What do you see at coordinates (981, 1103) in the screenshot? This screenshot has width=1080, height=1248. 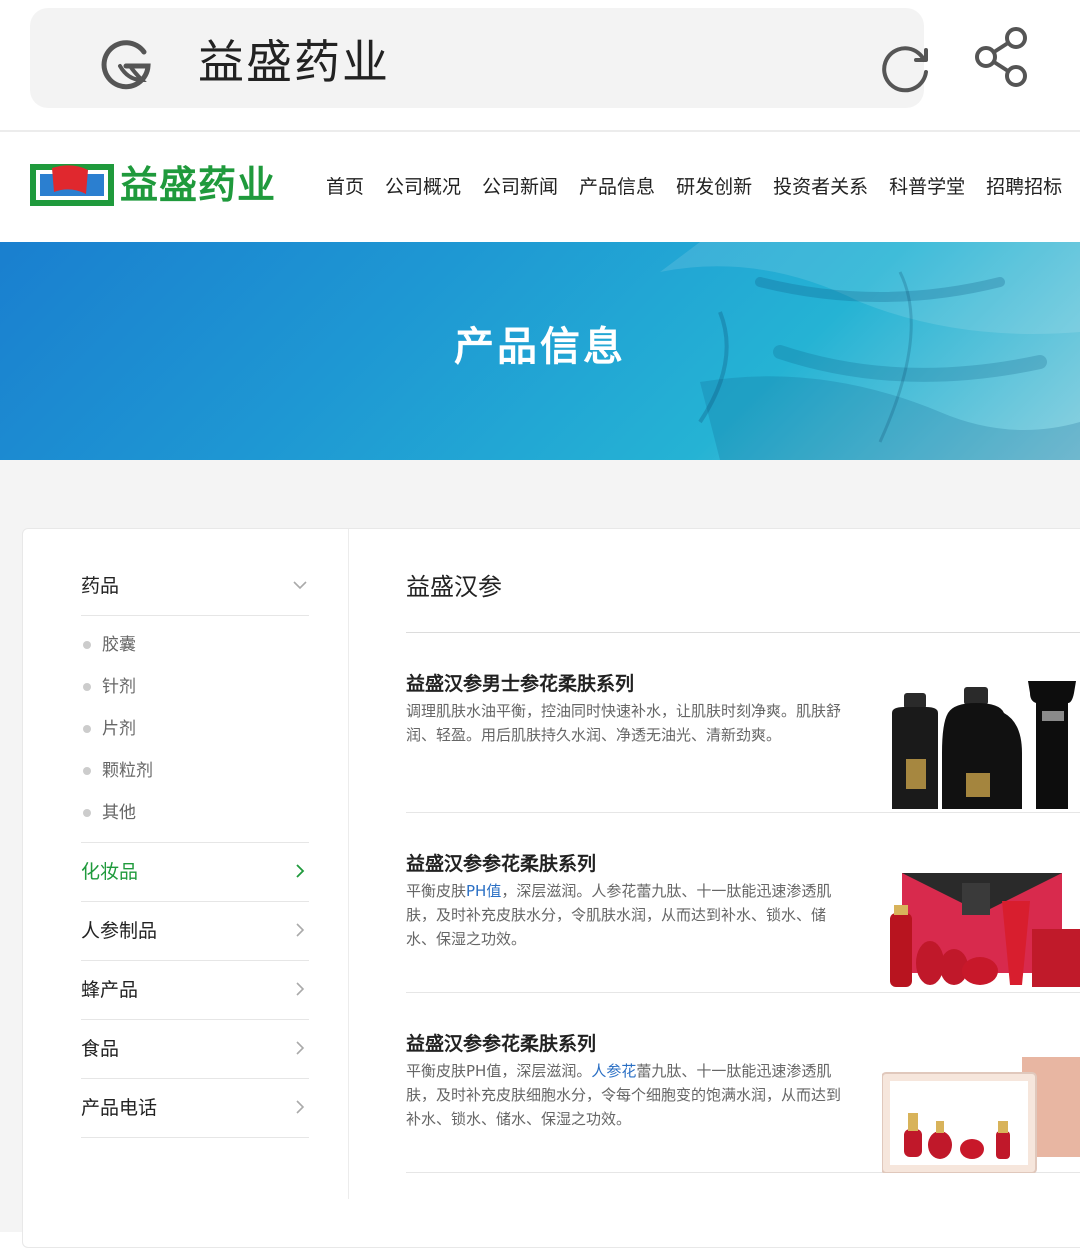 I see `product-image-boxed-set` at bounding box center [981, 1103].